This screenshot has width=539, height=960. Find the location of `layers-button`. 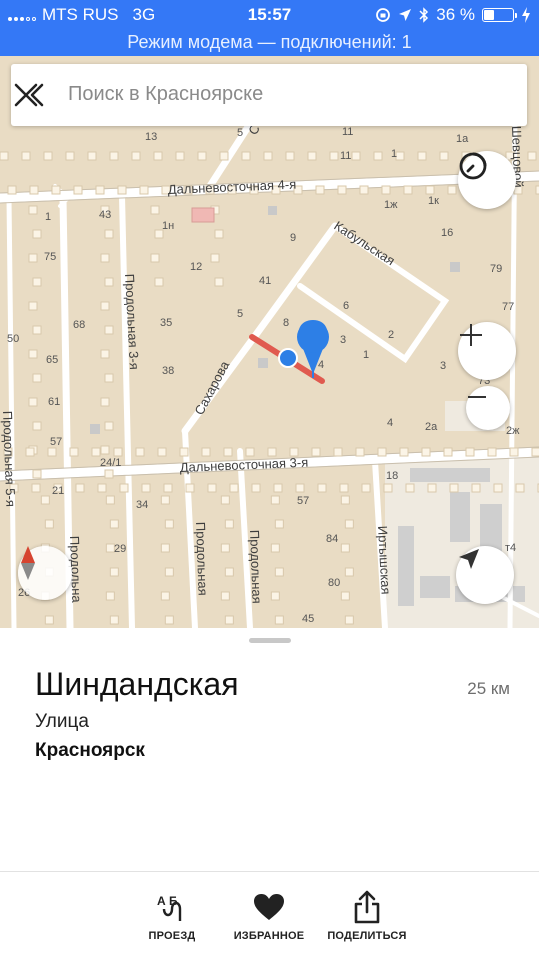

layers-button is located at coordinates (487, 180).